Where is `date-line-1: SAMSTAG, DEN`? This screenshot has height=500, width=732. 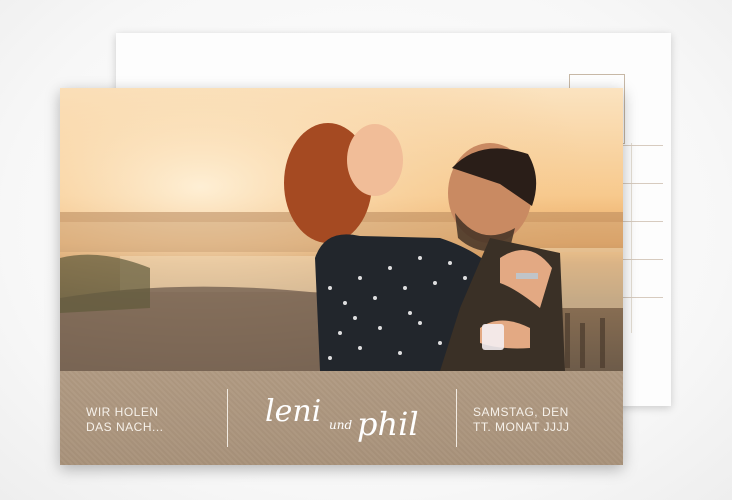 date-line-1: SAMSTAG, DEN is located at coordinates (521, 412).